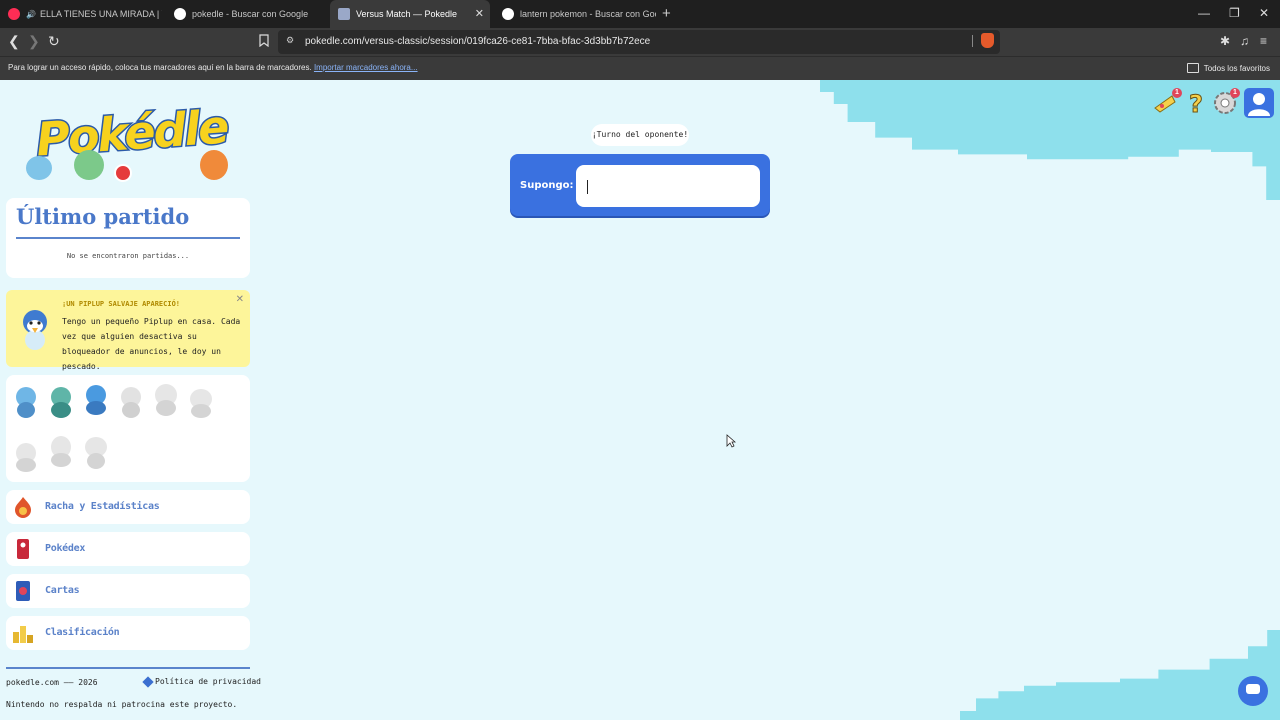 The image size is (1280, 720). What do you see at coordinates (972, 41) in the screenshot?
I see `toolbar-divider` at bounding box center [972, 41].